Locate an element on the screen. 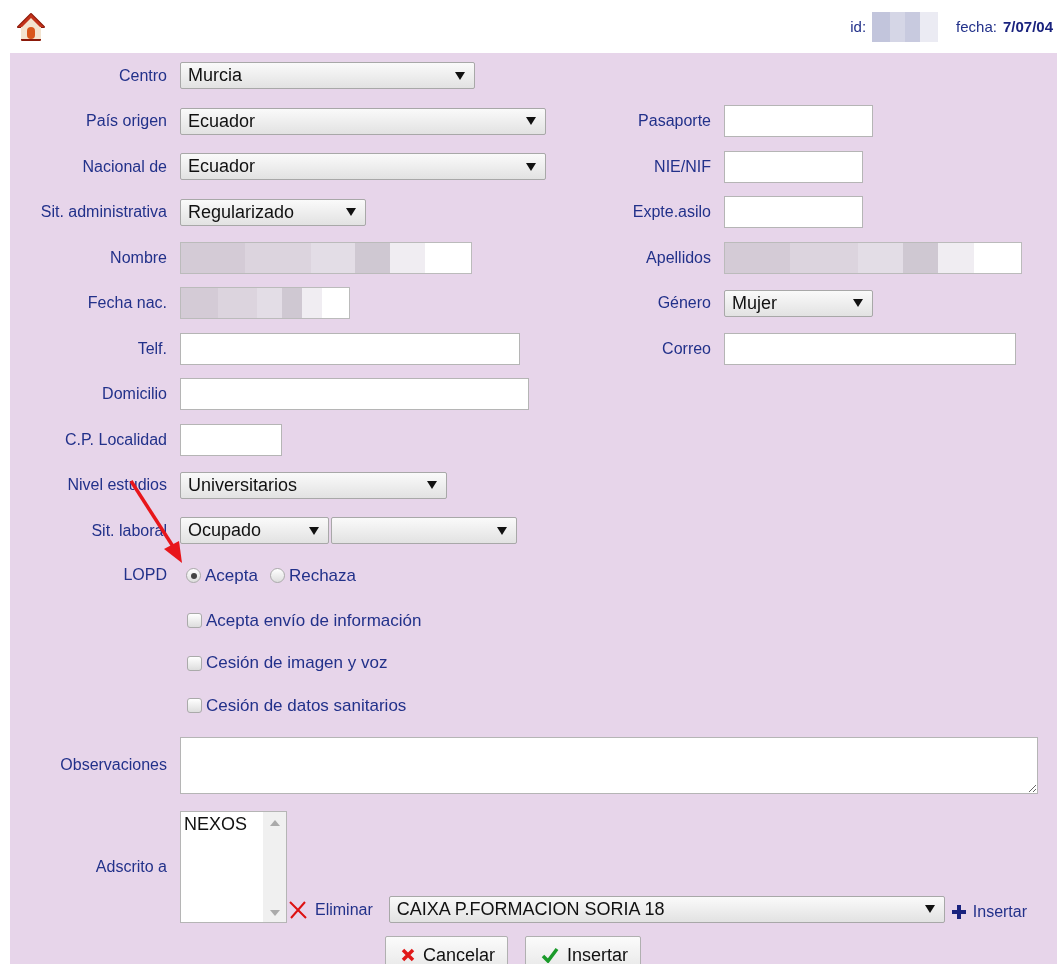 This screenshot has height=964, width=1057. dropdown: Universitarios is located at coordinates (313, 485).